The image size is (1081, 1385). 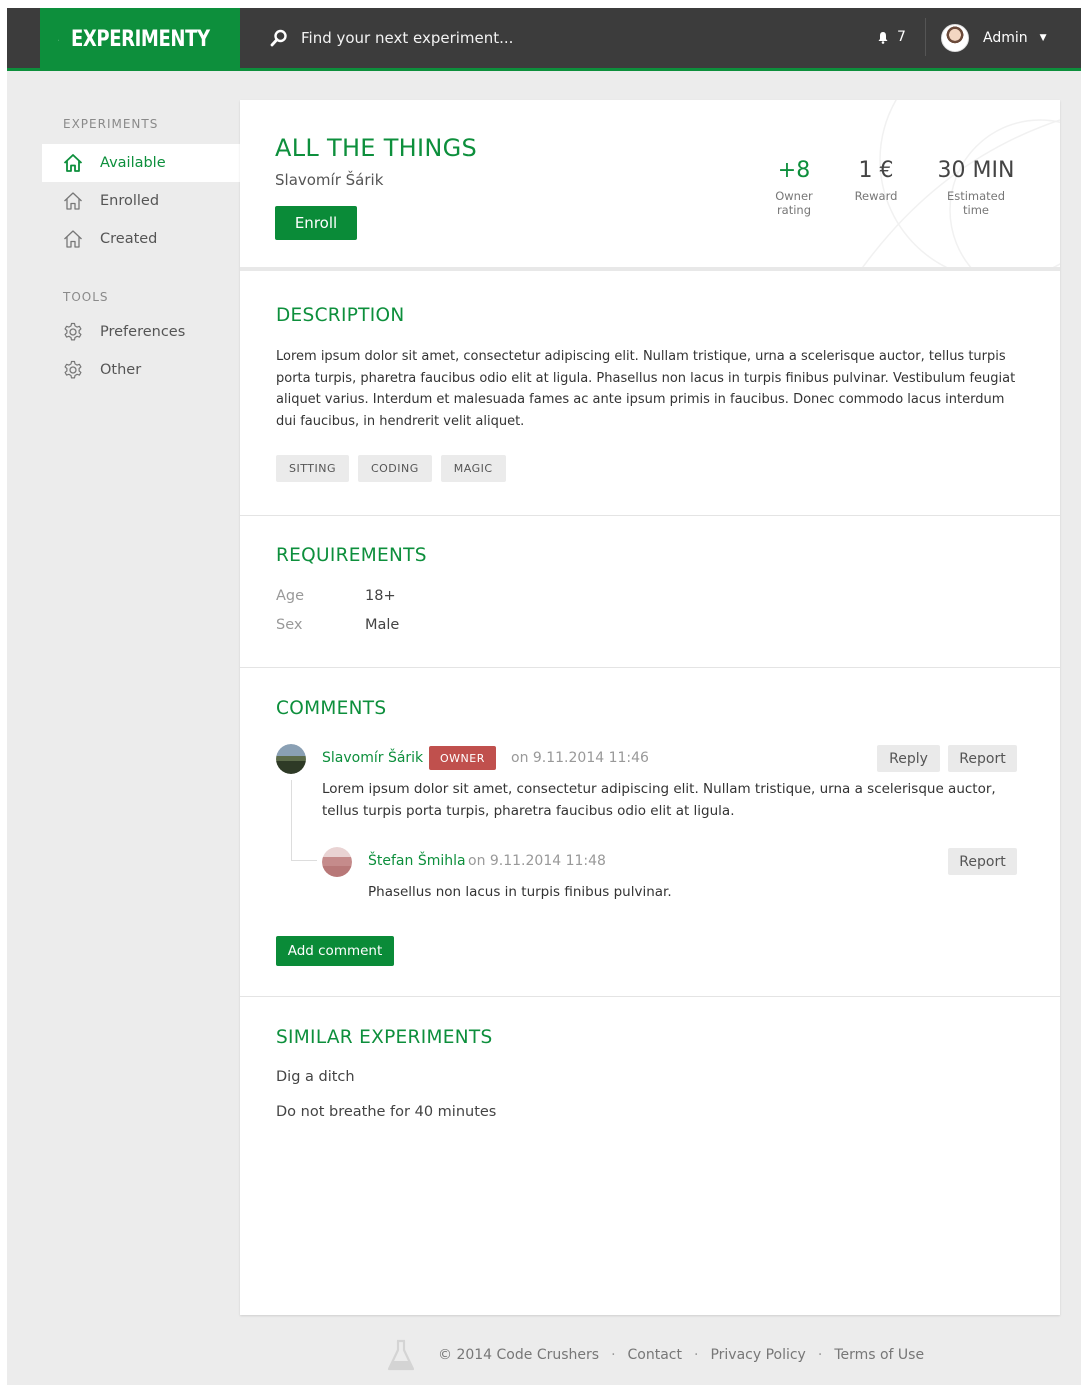 What do you see at coordinates (883, 37) in the screenshot?
I see `bell-icon` at bounding box center [883, 37].